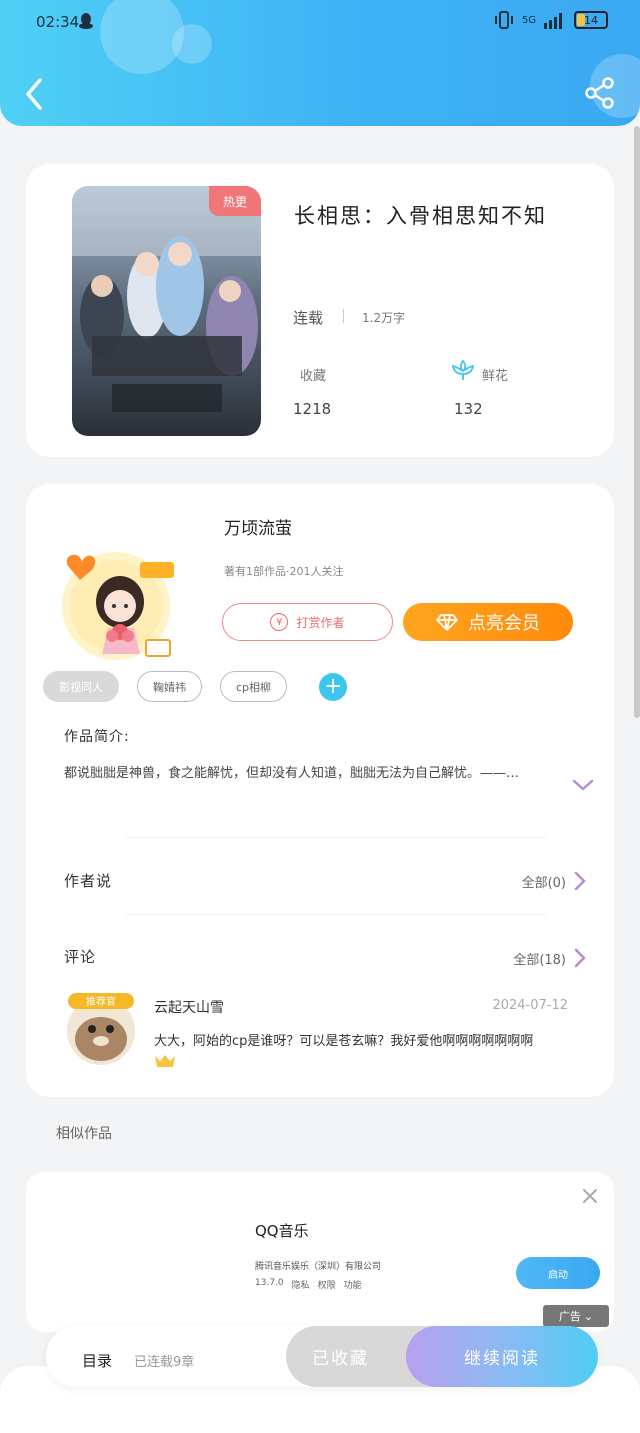  What do you see at coordinates (420, 216) in the screenshot?
I see `book-title: 长相思：入骨相思知不知` at bounding box center [420, 216].